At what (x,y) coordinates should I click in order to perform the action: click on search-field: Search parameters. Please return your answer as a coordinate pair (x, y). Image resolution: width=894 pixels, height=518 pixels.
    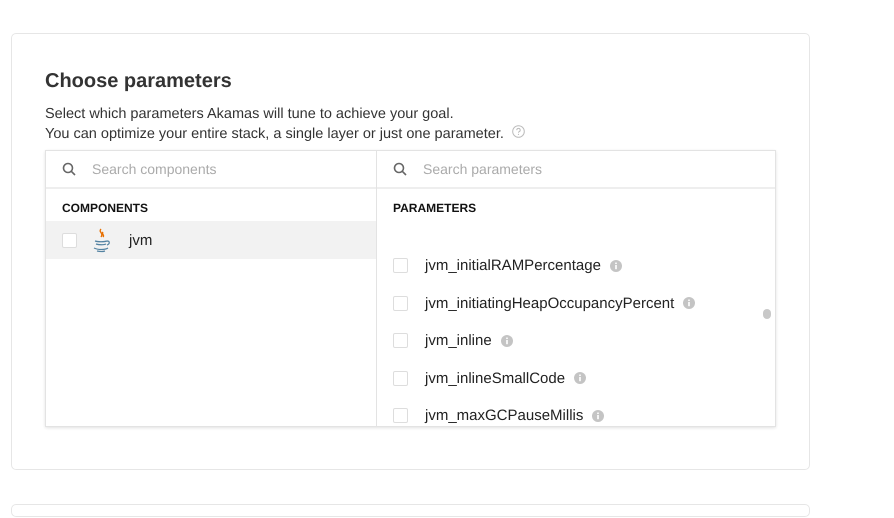
    Looking at the image, I should click on (543, 169).